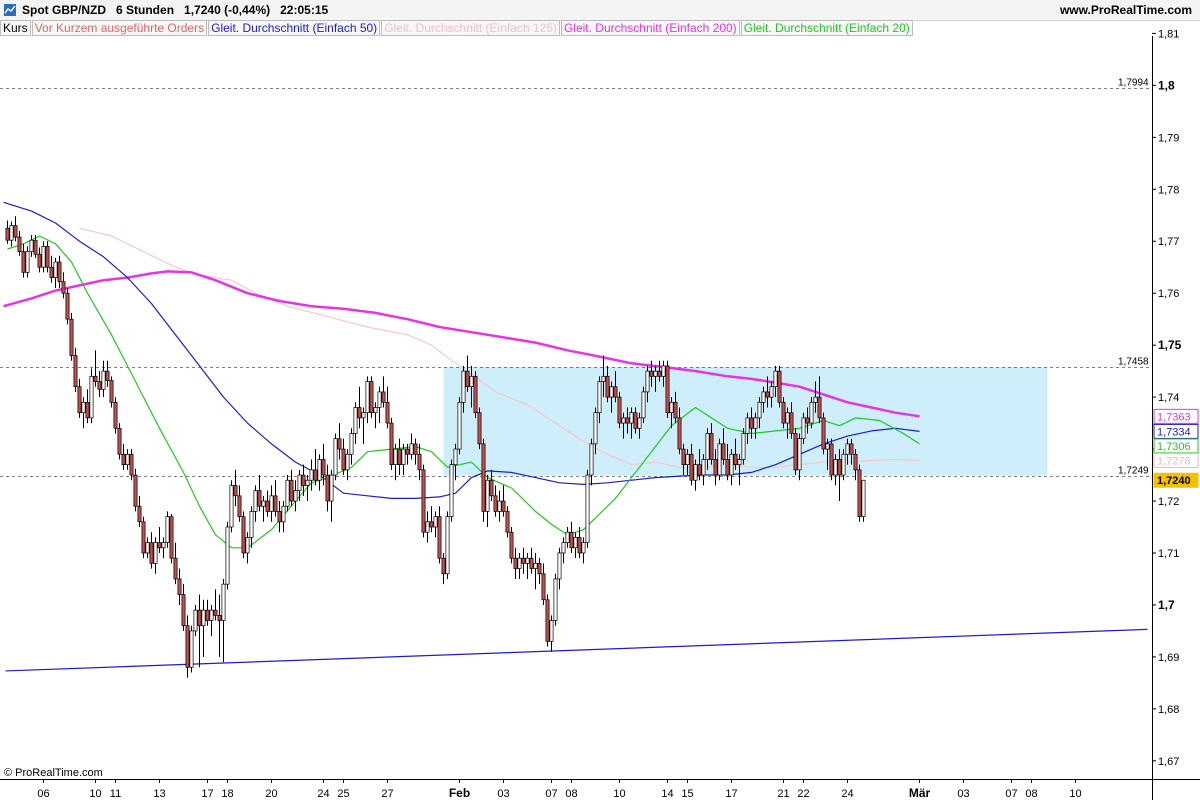  Describe the element at coordinates (650, 28) in the screenshot. I see `legend-item: Gleit. Durchschnitt (Einfach 200)` at that location.